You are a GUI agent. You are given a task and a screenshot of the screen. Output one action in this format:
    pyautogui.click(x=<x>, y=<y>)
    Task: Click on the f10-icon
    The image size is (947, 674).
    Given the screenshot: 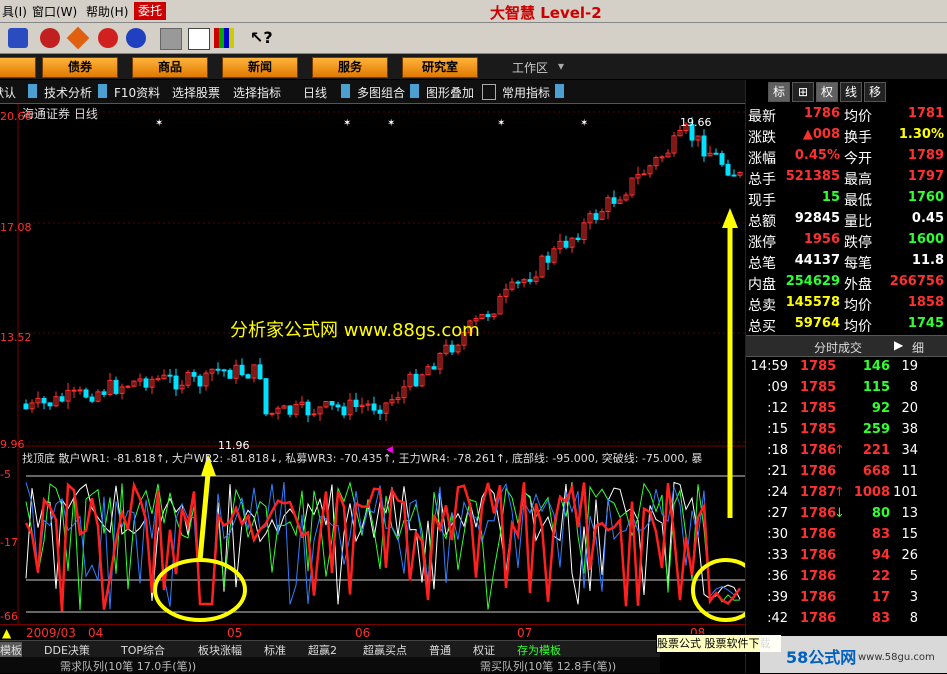 What is the action you would take?
    pyautogui.click(x=50, y=38)
    